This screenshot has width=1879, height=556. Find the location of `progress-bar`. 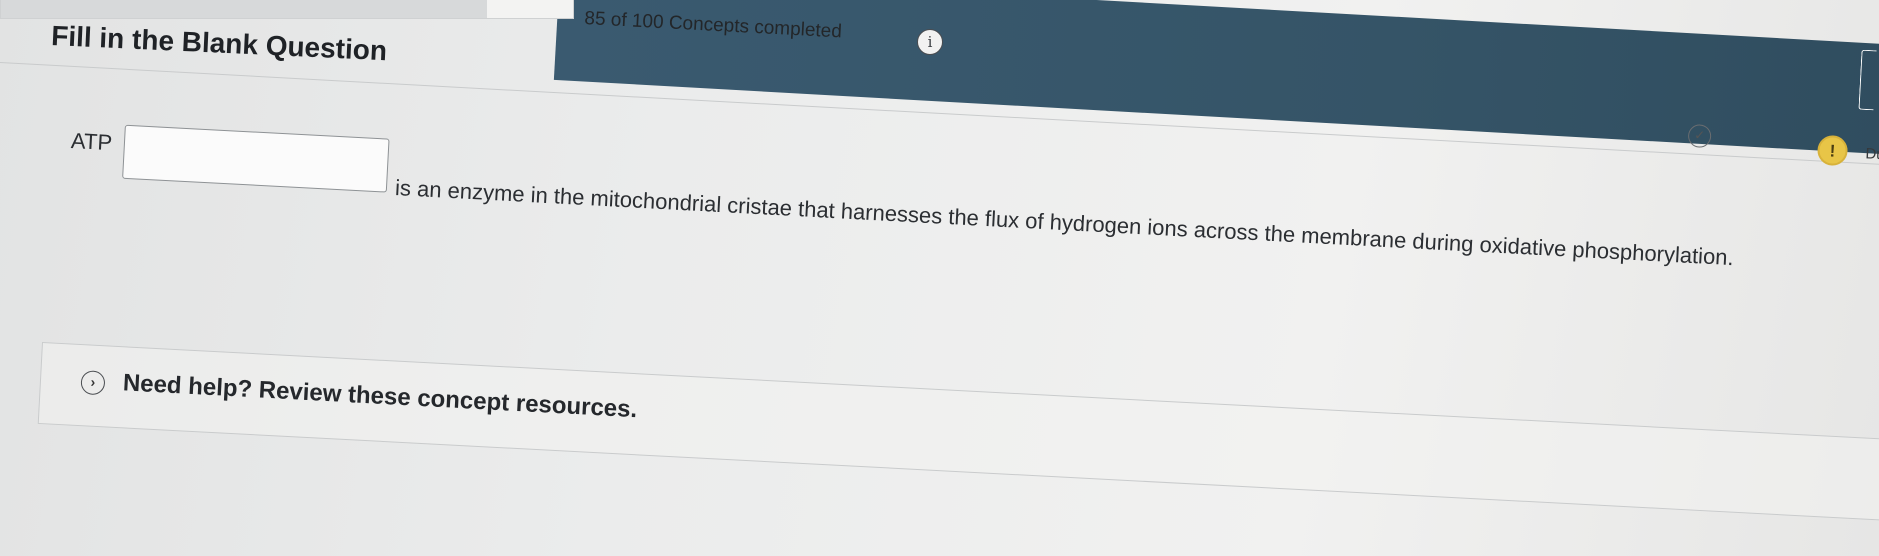

progress-bar is located at coordinates (287, 9).